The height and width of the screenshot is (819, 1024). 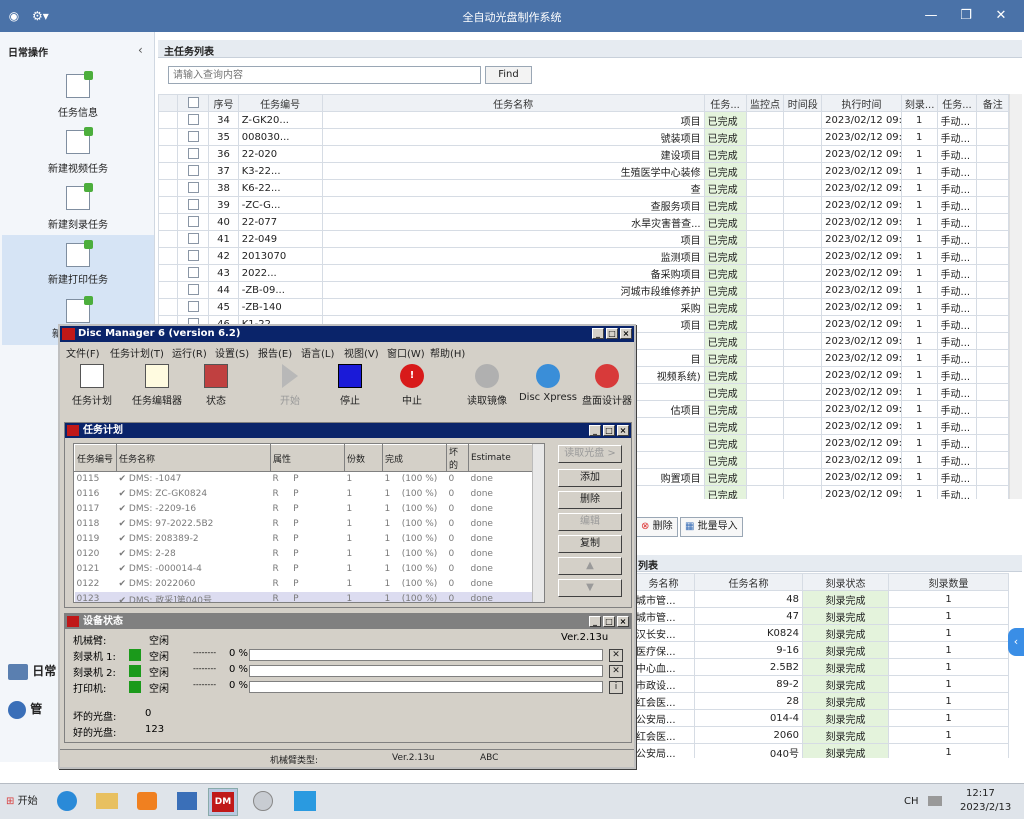 I want to click on dm-menu-schedule: 任务计划(T), so click(x=137, y=352).